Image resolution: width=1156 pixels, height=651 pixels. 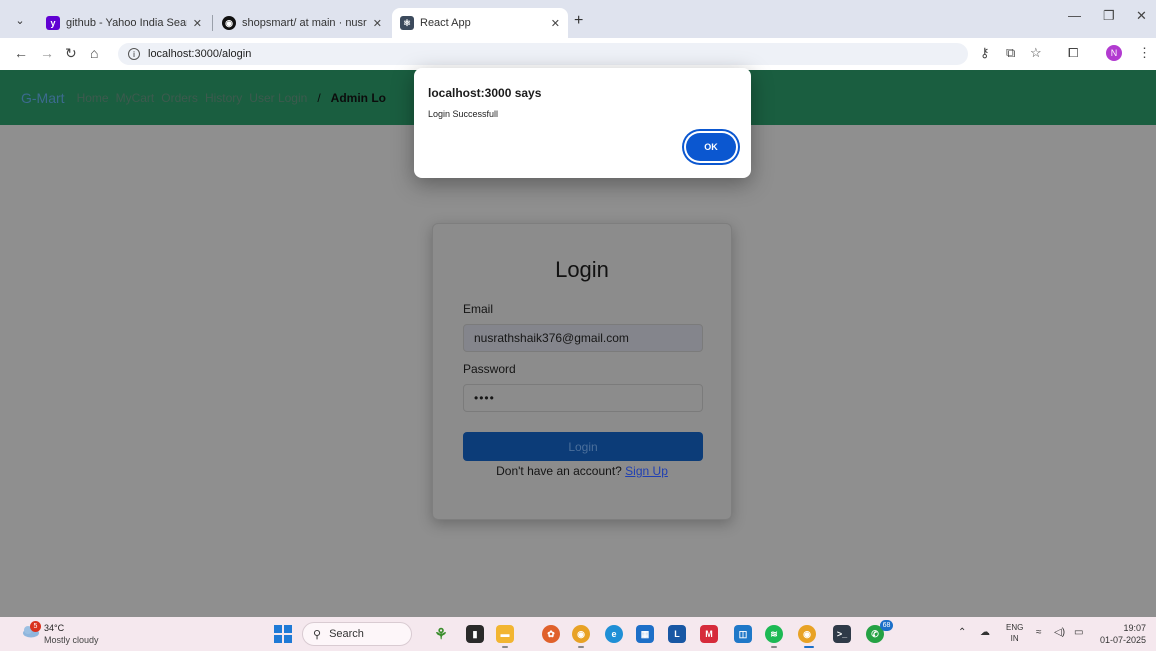 I want to click on signup-prompt: Don't have an account? Sign Up, so click(x=582, y=471).